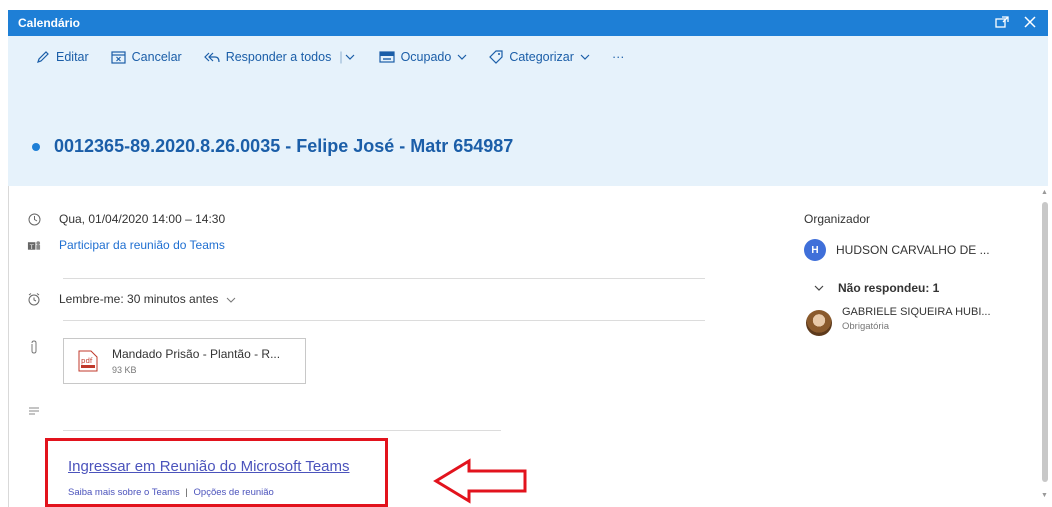 Image resolution: width=1052 pixels, height=507 pixels. I want to click on reminder-row: Lembre-me: 30 minutos antes, so click(131, 299).